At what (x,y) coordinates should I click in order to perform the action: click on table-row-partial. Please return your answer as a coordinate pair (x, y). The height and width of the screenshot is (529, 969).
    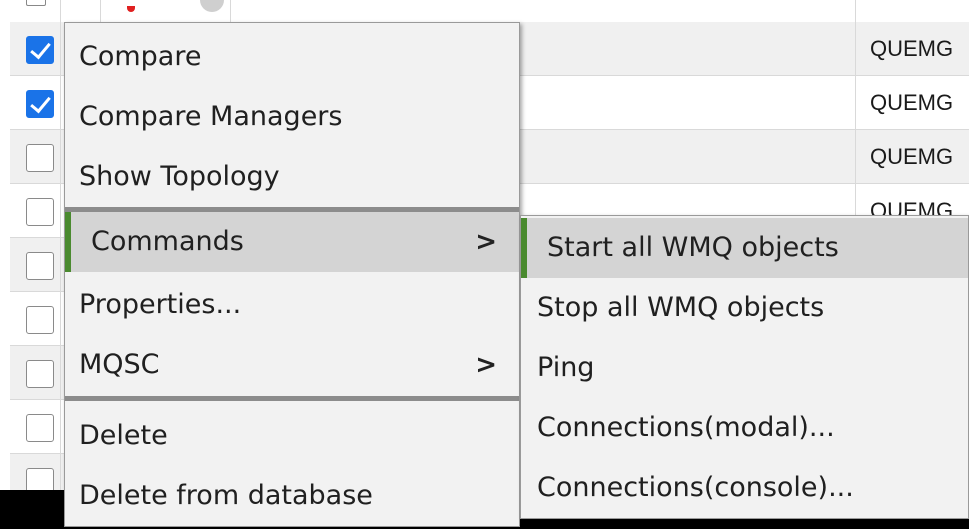
    Looking at the image, I should click on (489, 11).